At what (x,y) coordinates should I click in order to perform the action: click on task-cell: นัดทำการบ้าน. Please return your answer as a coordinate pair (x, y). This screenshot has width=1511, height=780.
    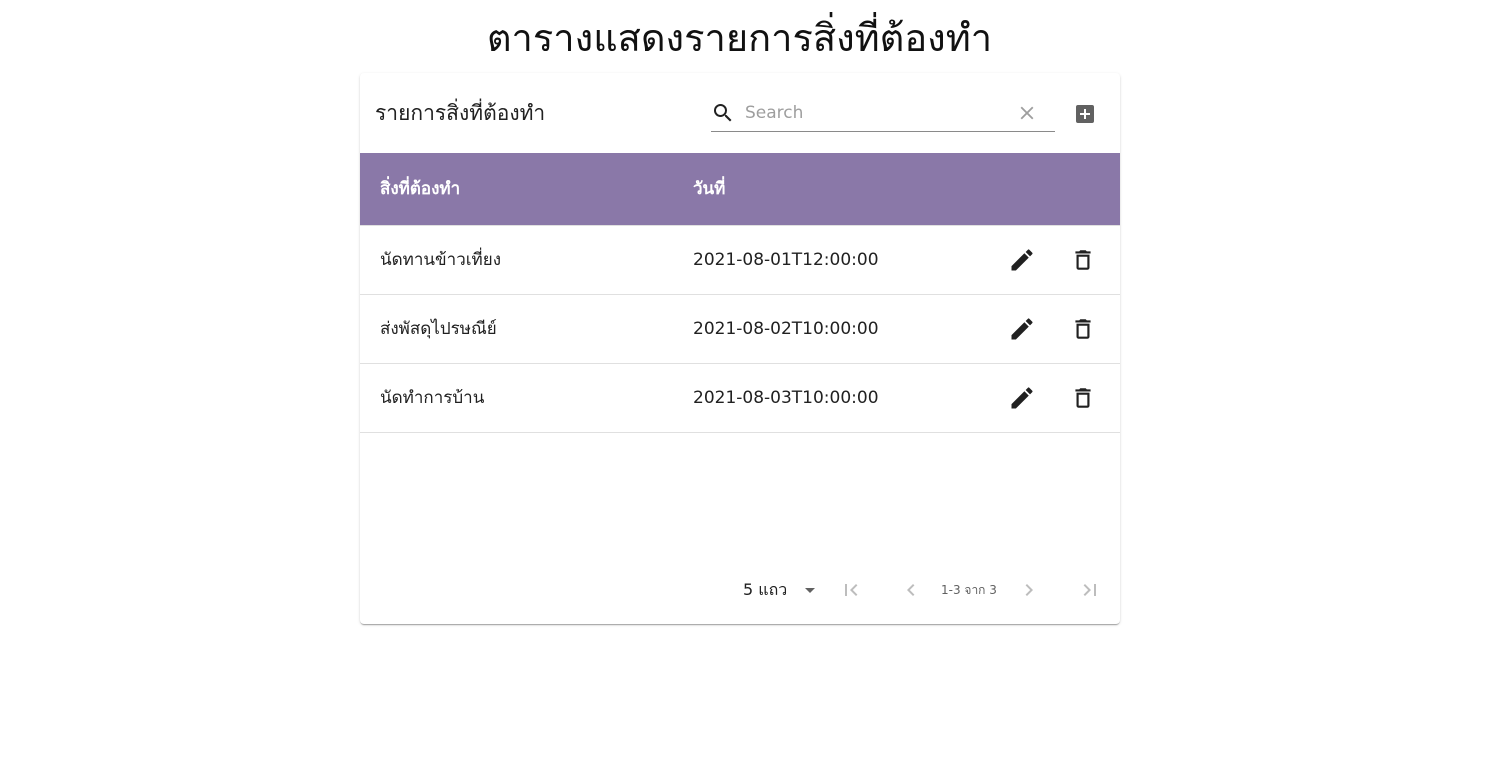
    Looking at the image, I should click on (432, 398).